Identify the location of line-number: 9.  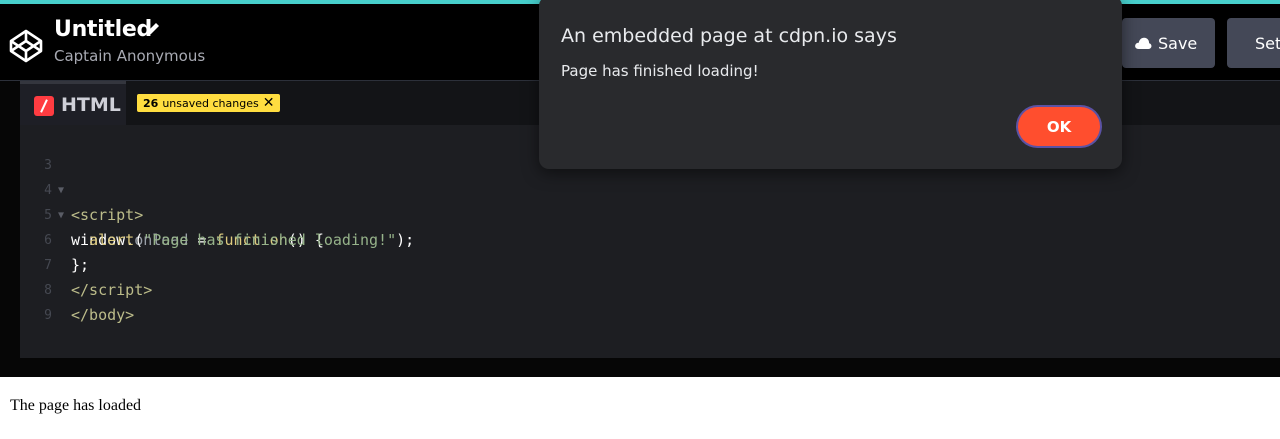
(48, 315).